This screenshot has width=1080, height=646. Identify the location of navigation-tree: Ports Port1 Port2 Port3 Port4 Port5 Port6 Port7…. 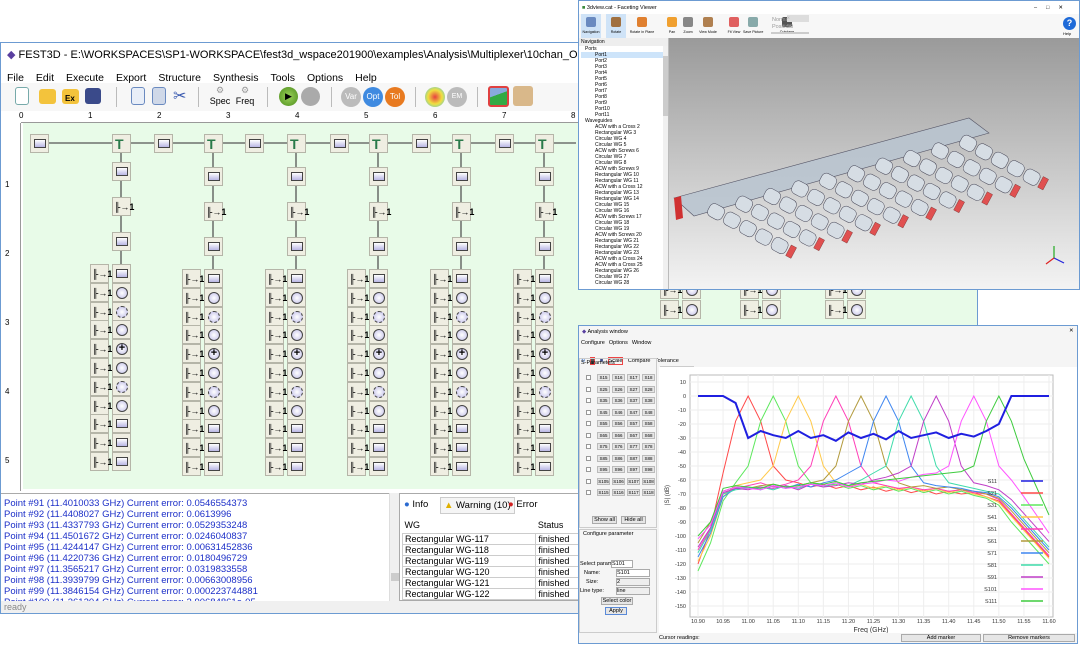
(623, 166).